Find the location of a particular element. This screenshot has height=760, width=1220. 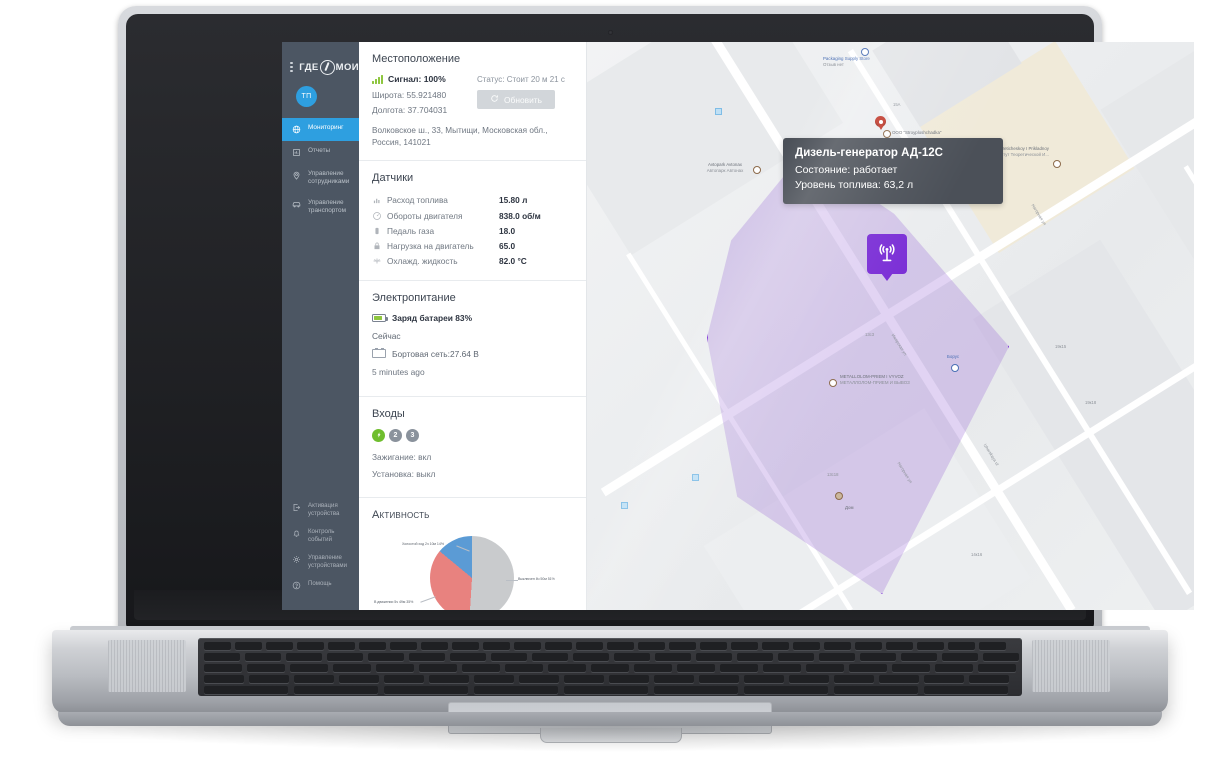

sensor-value: 65.0 is located at coordinates (507, 245).